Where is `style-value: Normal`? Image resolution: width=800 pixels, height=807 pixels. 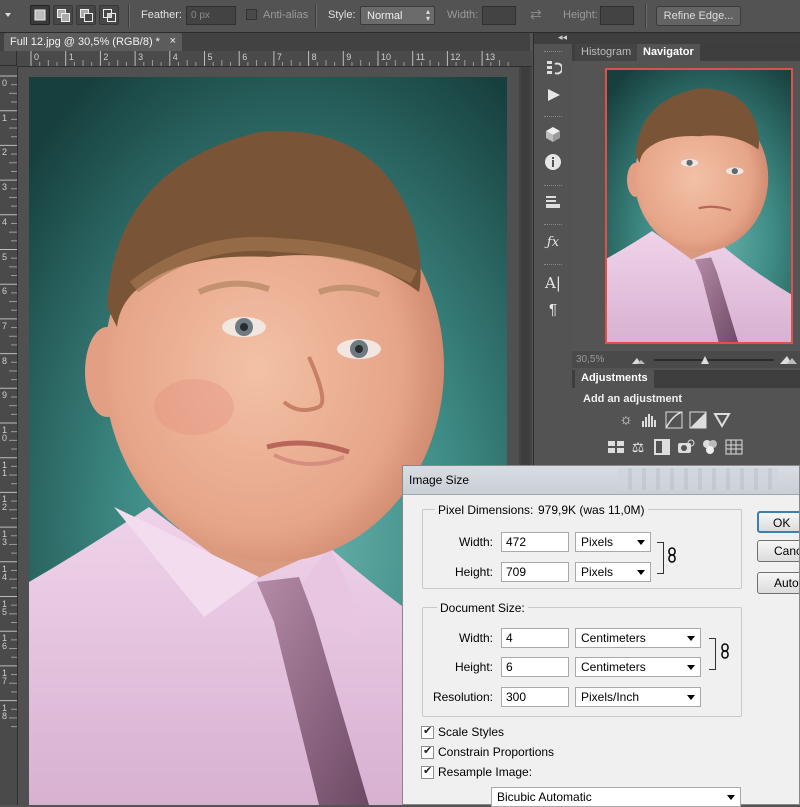
style-value: Normal is located at coordinates (385, 16).